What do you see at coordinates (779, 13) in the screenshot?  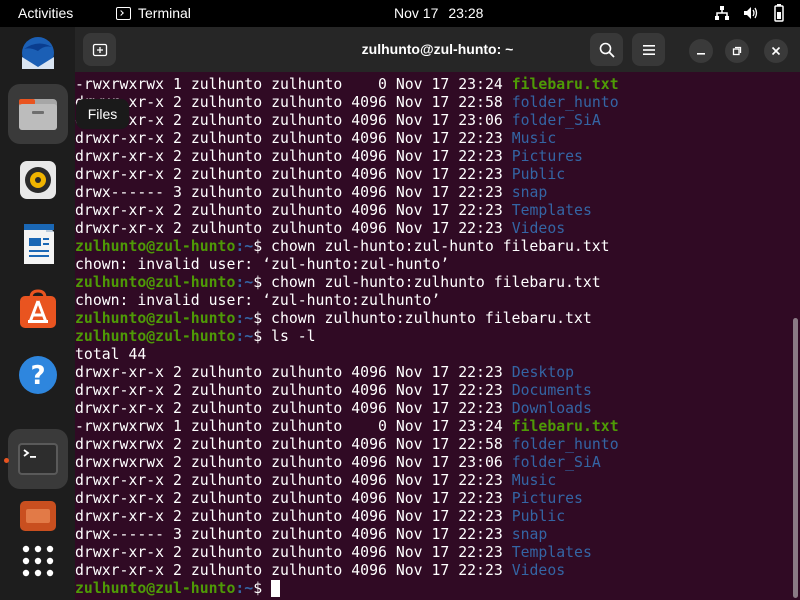 I see `battery-icon` at bounding box center [779, 13].